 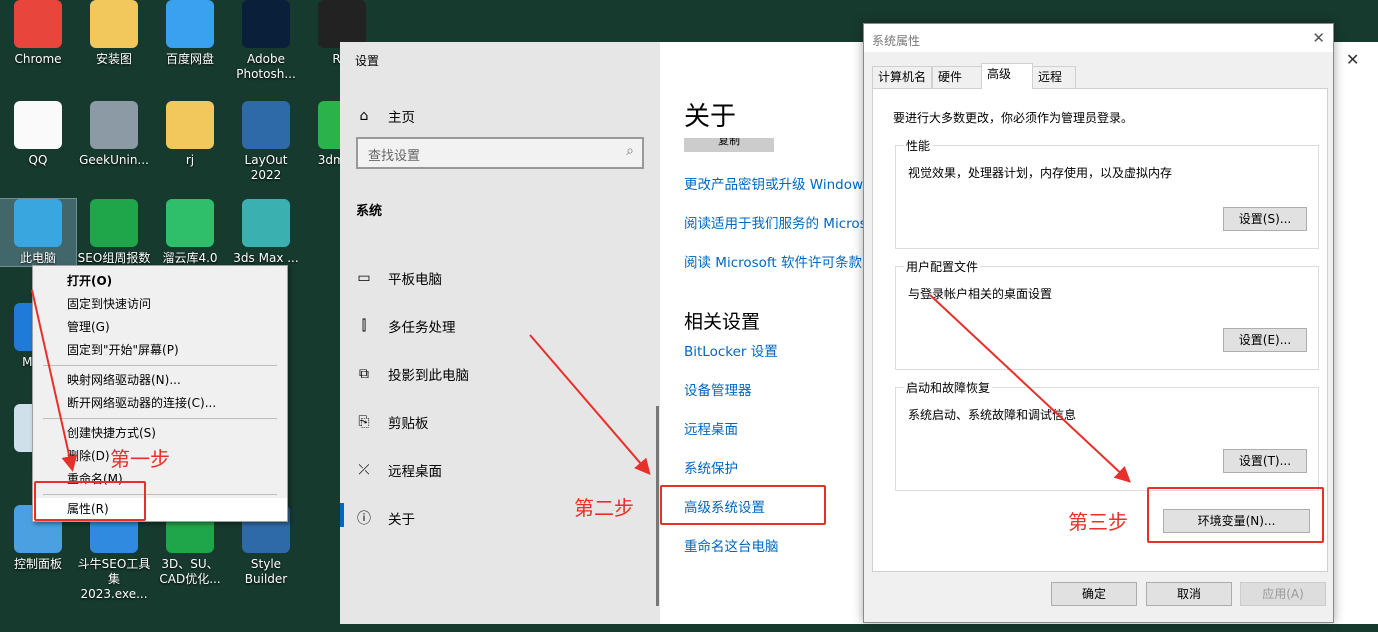 I want to click on arrow-step1, so click(x=54, y=380).